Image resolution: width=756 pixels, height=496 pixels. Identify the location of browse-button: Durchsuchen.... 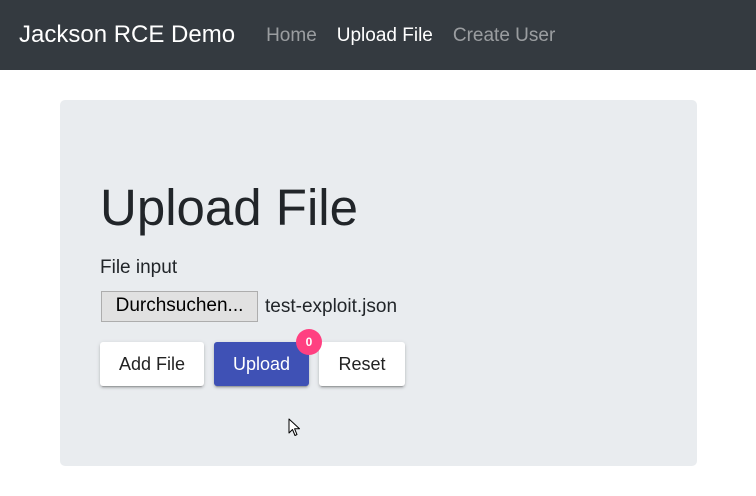
(179, 306).